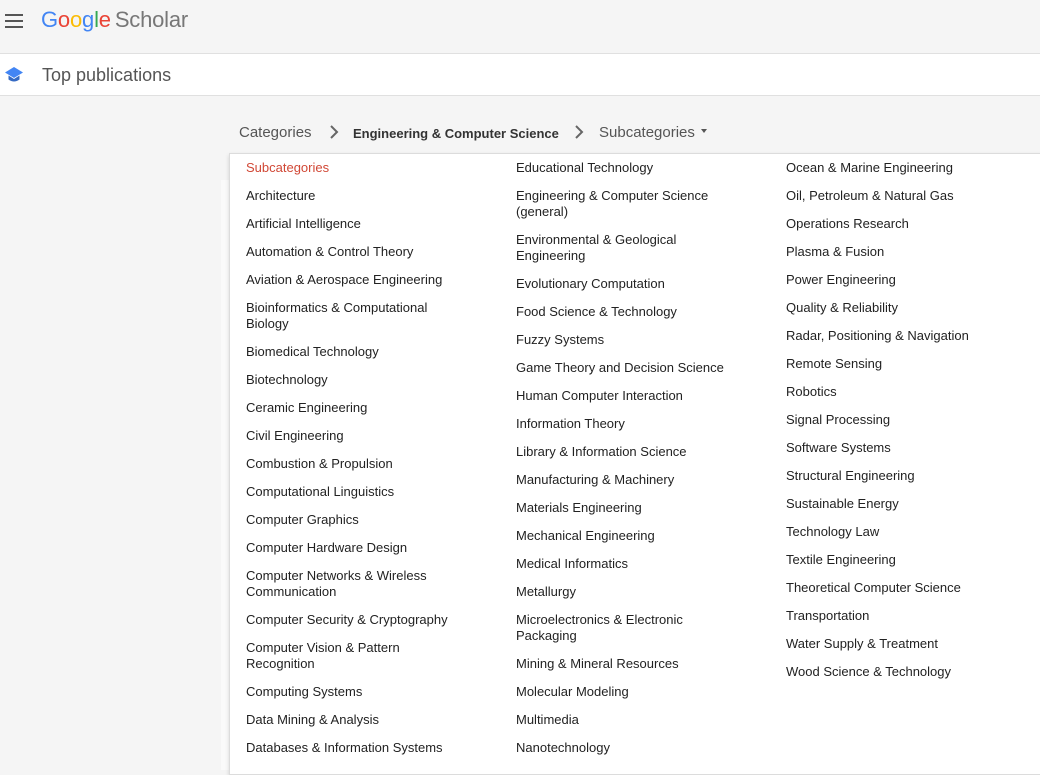 The height and width of the screenshot is (775, 1040). What do you see at coordinates (356, 280) in the screenshot?
I see `subcategory-item: Aviation & Aerospace Engineering` at bounding box center [356, 280].